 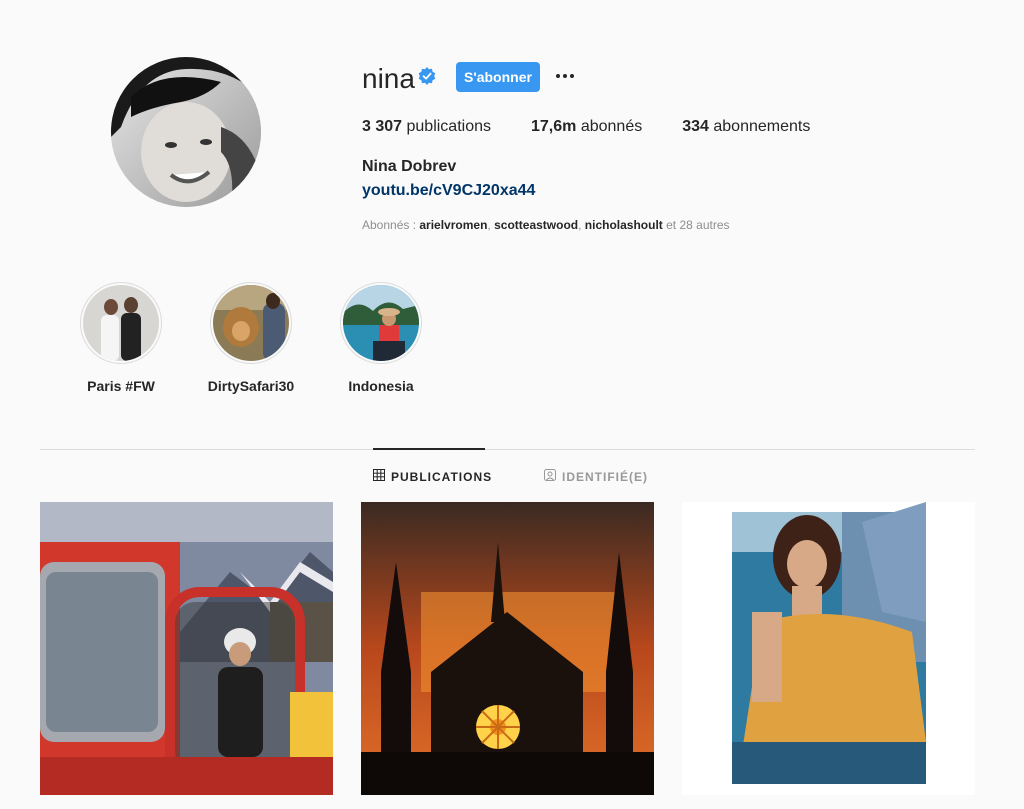 What do you see at coordinates (391, 225) in the screenshot?
I see `followed-by-prefix: Abonnés :` at bounding box center [391, 225].